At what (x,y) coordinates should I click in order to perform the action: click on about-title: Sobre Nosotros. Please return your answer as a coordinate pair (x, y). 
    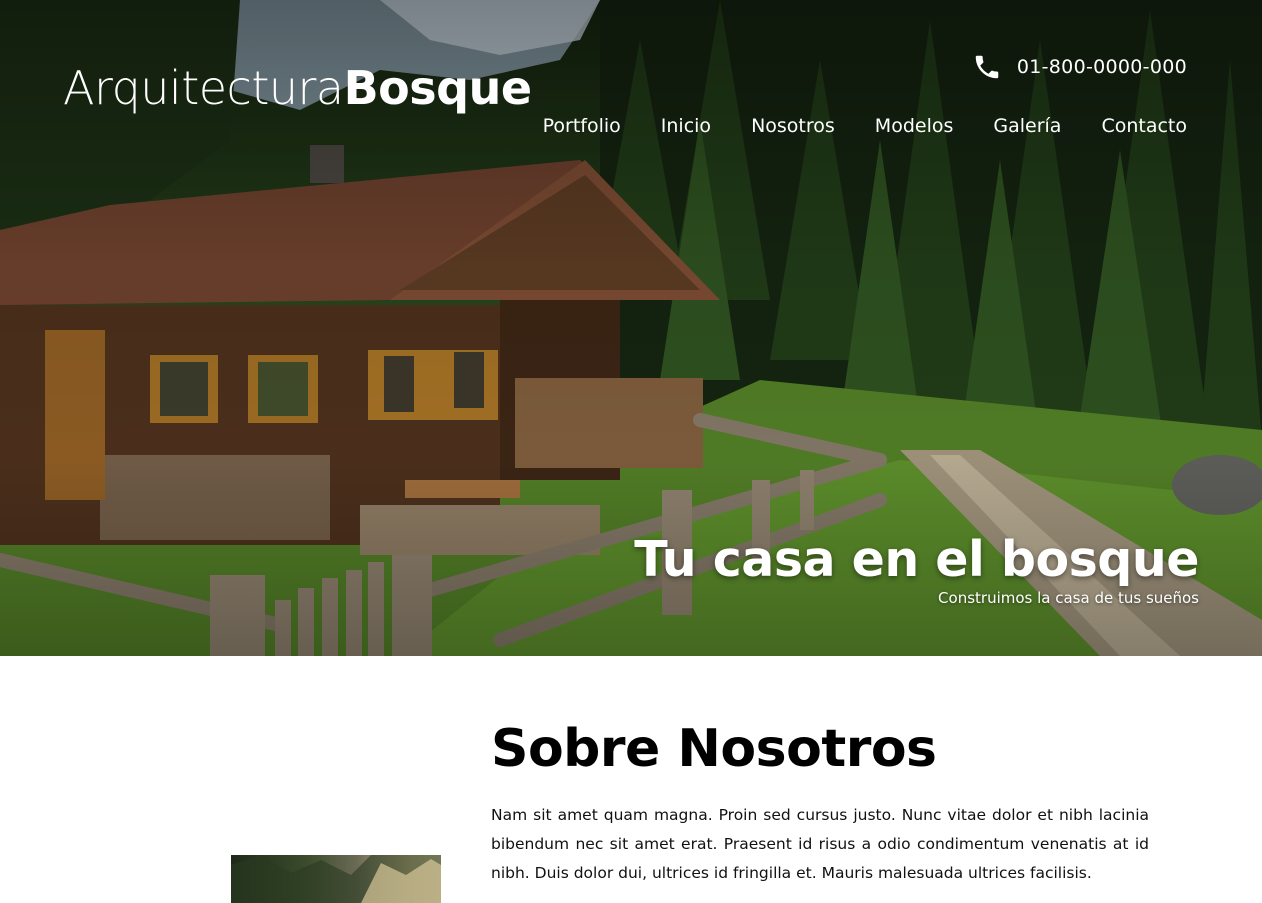
    Looking at the image, I should click on (714, 749).